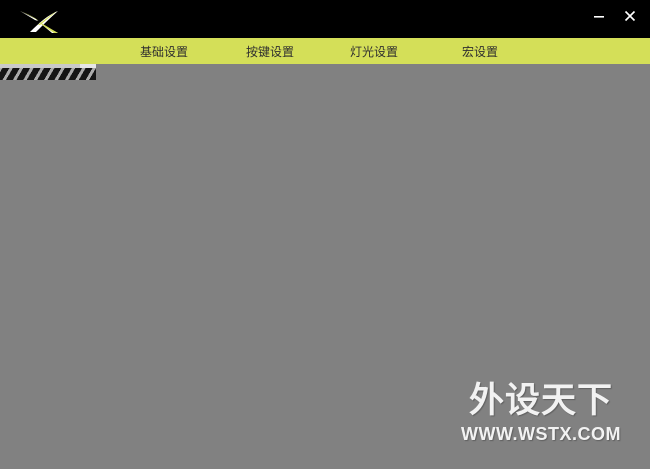 The width and height of the screenshot is (650, 469). Describe the element at coordinates (164, 51) in the screenshot. I see `tab-basic-settings: 基础设置` at that location.